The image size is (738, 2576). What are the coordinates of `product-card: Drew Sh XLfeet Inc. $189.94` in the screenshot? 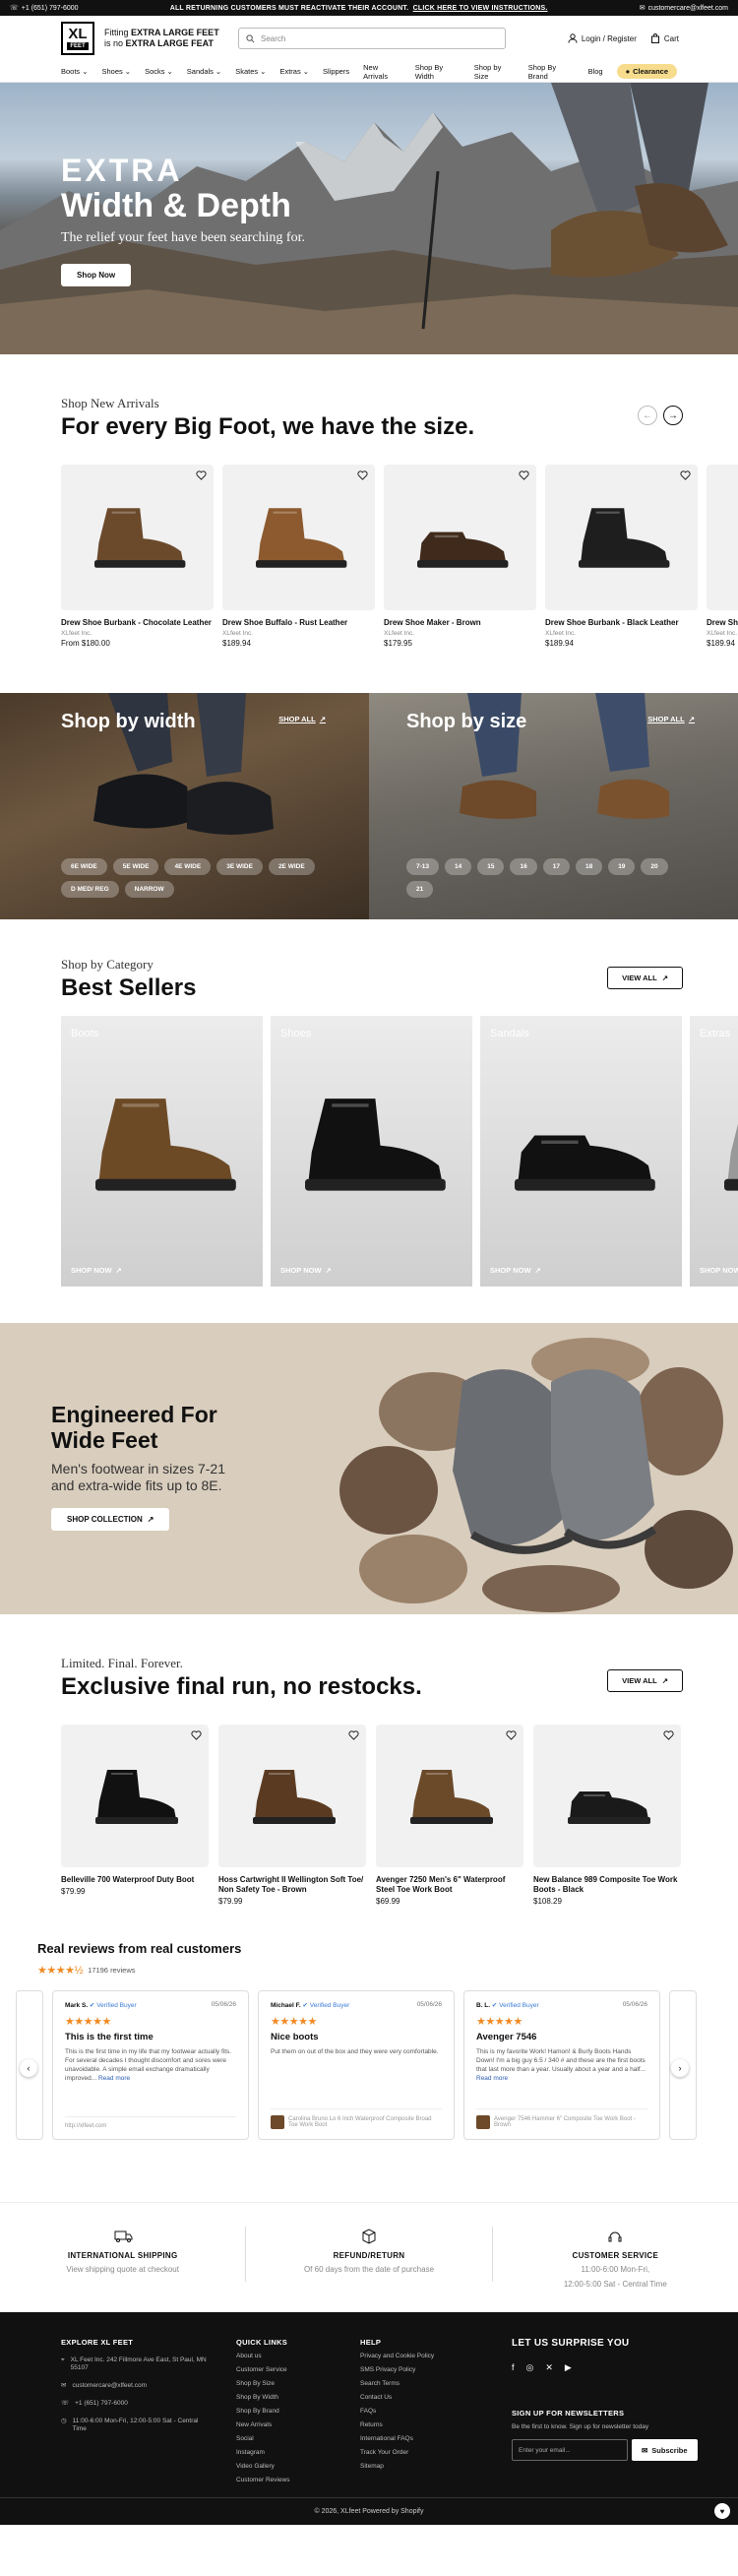 It's located at (723, 556).